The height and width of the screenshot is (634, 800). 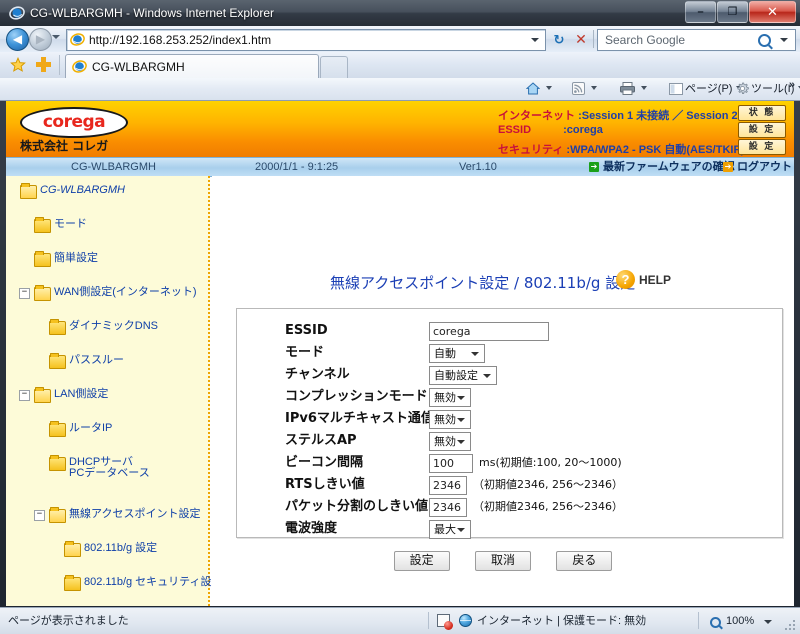 What do you see at coordinates (457, 353) in the screenshot?
I see `mode-select: 自動` at bounding box center [457, 353].